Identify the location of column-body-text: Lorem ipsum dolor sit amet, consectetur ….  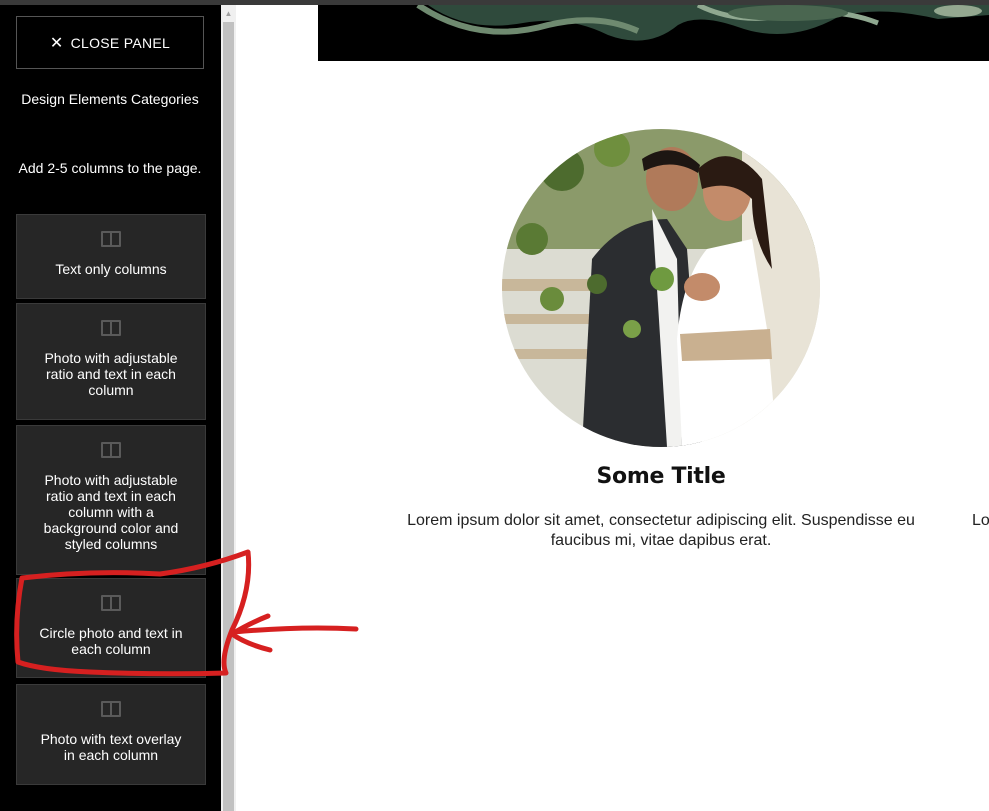
(661, 530).